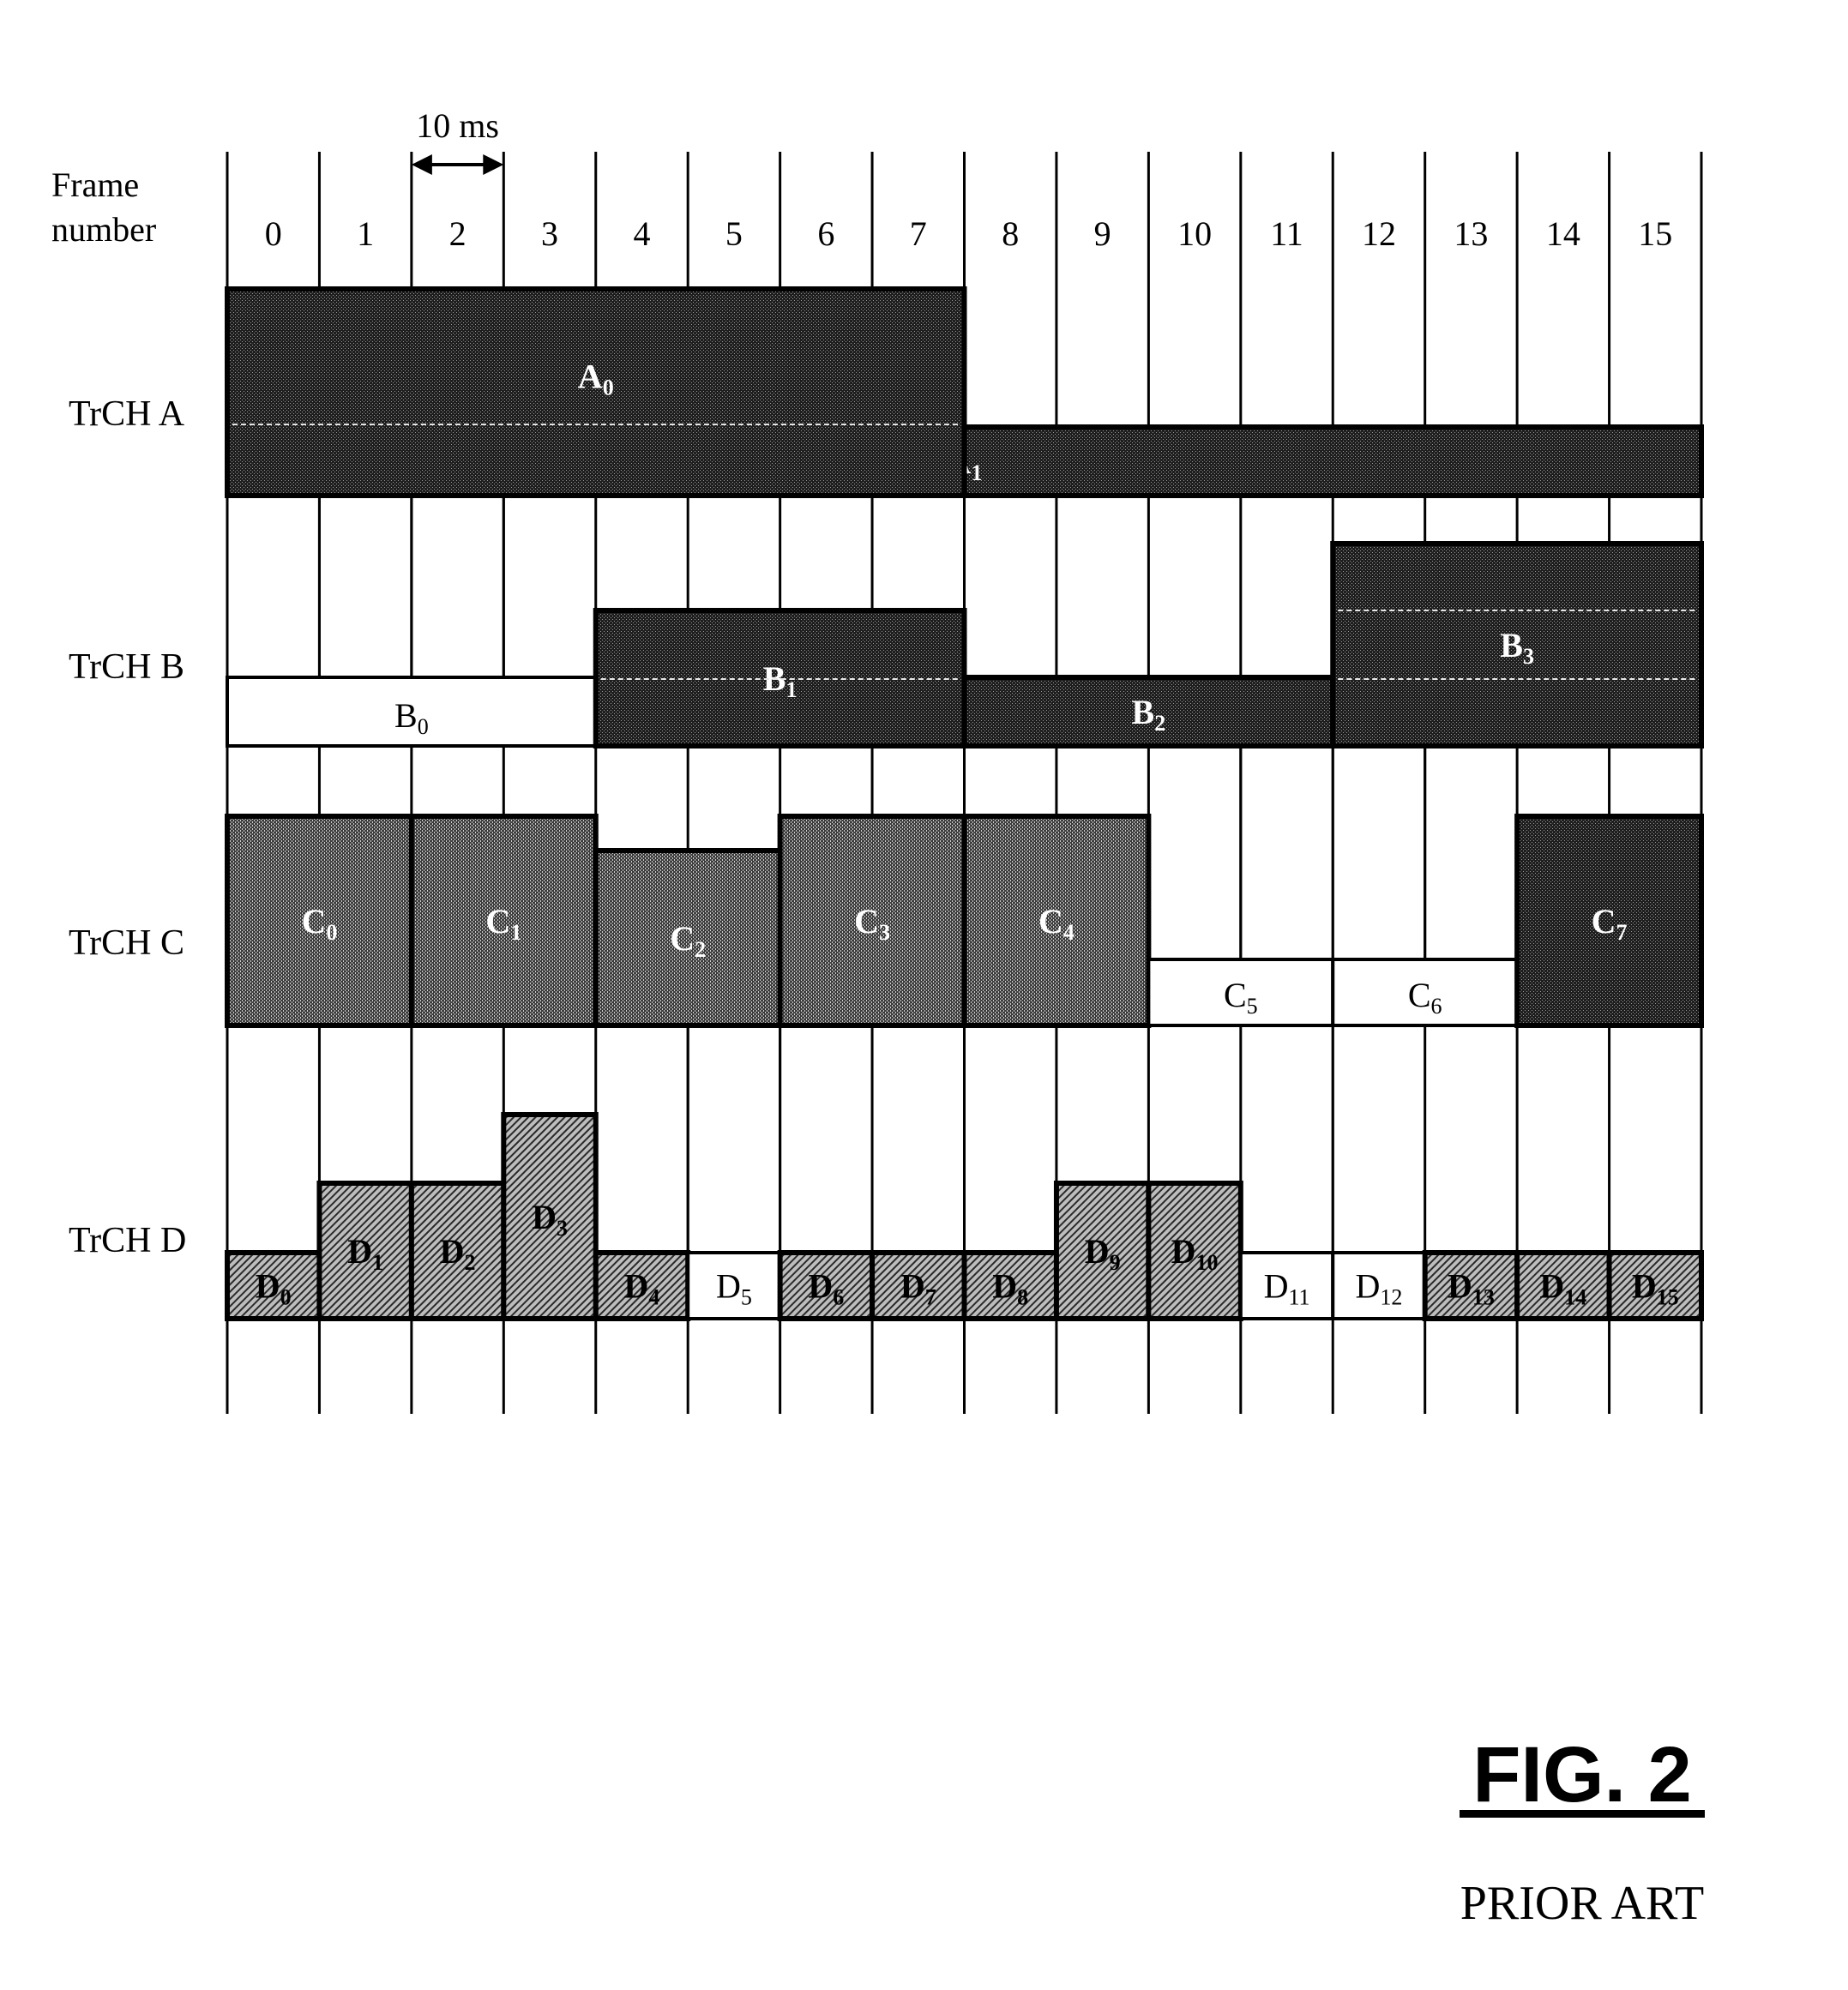  Describe the element at coordinates (493, 164) in the screenshot. I see `arrow-right-icon` at that location.